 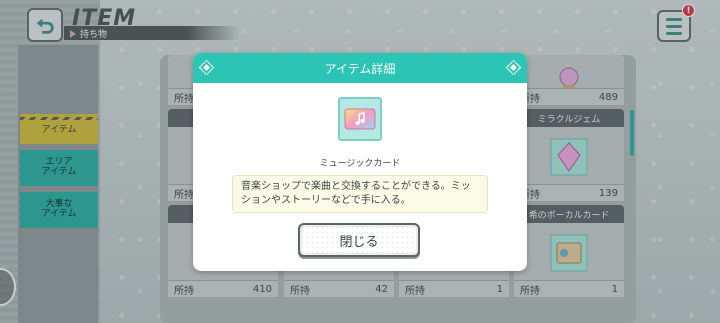 I want to click on music-card-icon, so click(x=360, y=119).